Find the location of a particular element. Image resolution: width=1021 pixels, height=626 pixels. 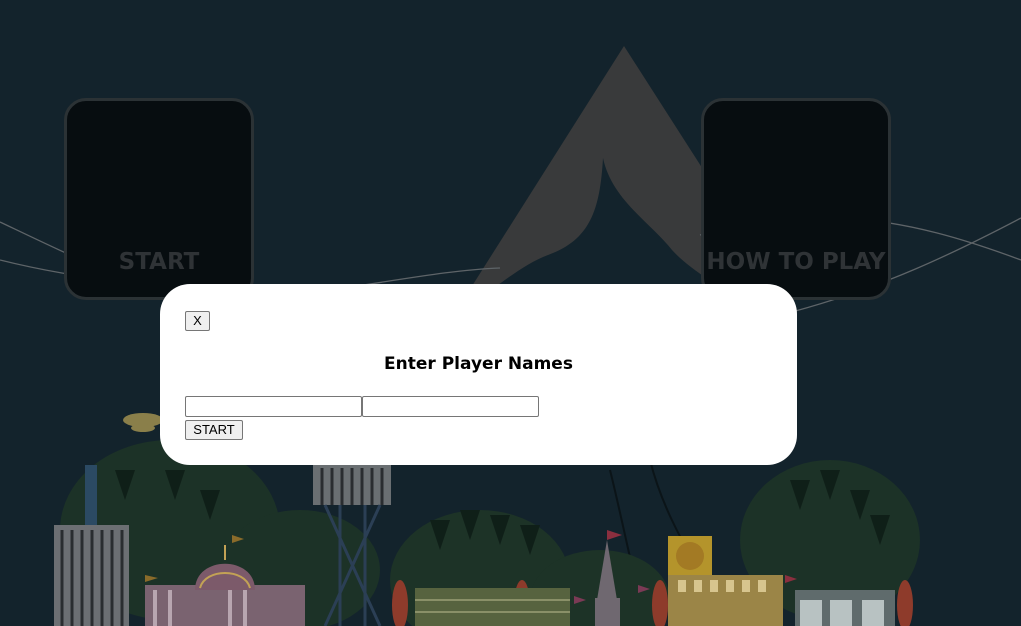

start-game-button: START is located at coordinates (214, 430).